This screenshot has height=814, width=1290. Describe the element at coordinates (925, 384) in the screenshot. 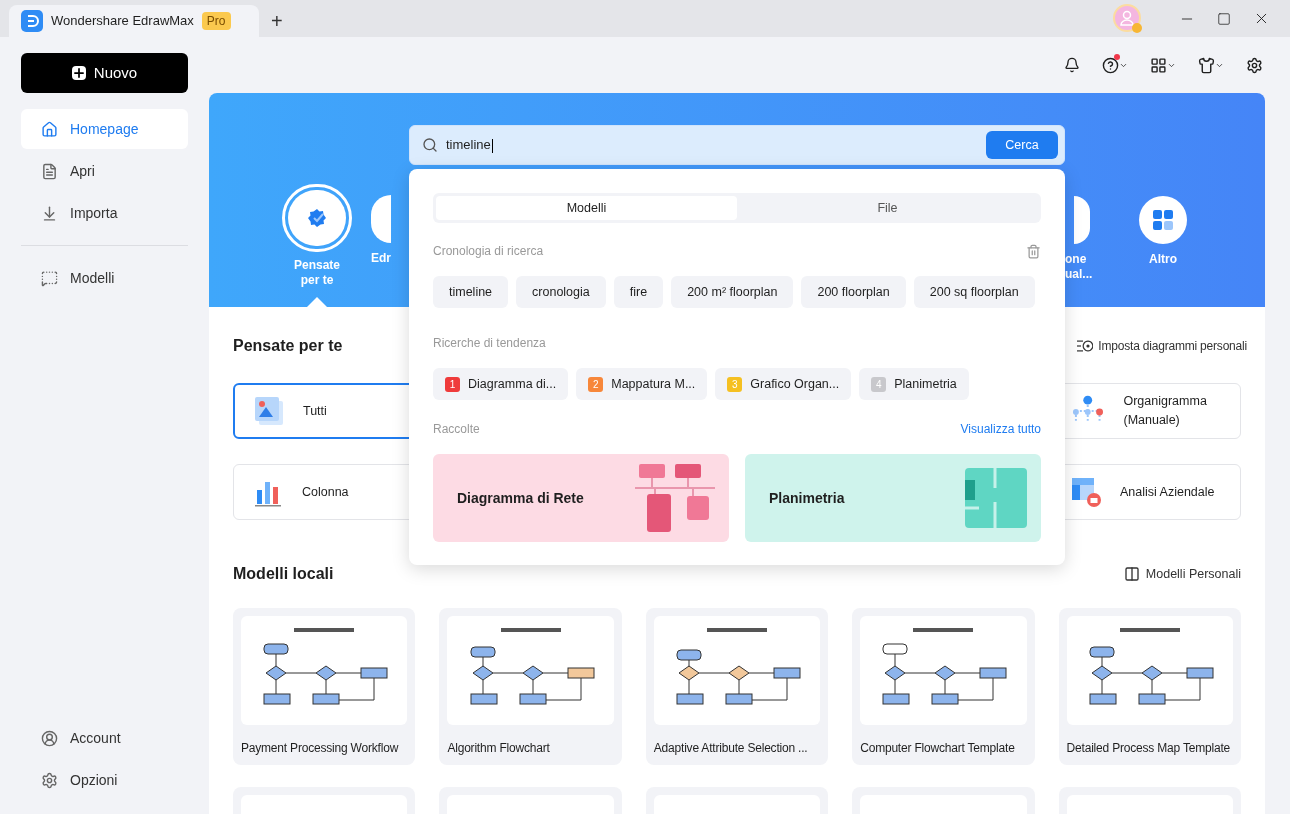

I see `trending-label: Planimetria` at that location.